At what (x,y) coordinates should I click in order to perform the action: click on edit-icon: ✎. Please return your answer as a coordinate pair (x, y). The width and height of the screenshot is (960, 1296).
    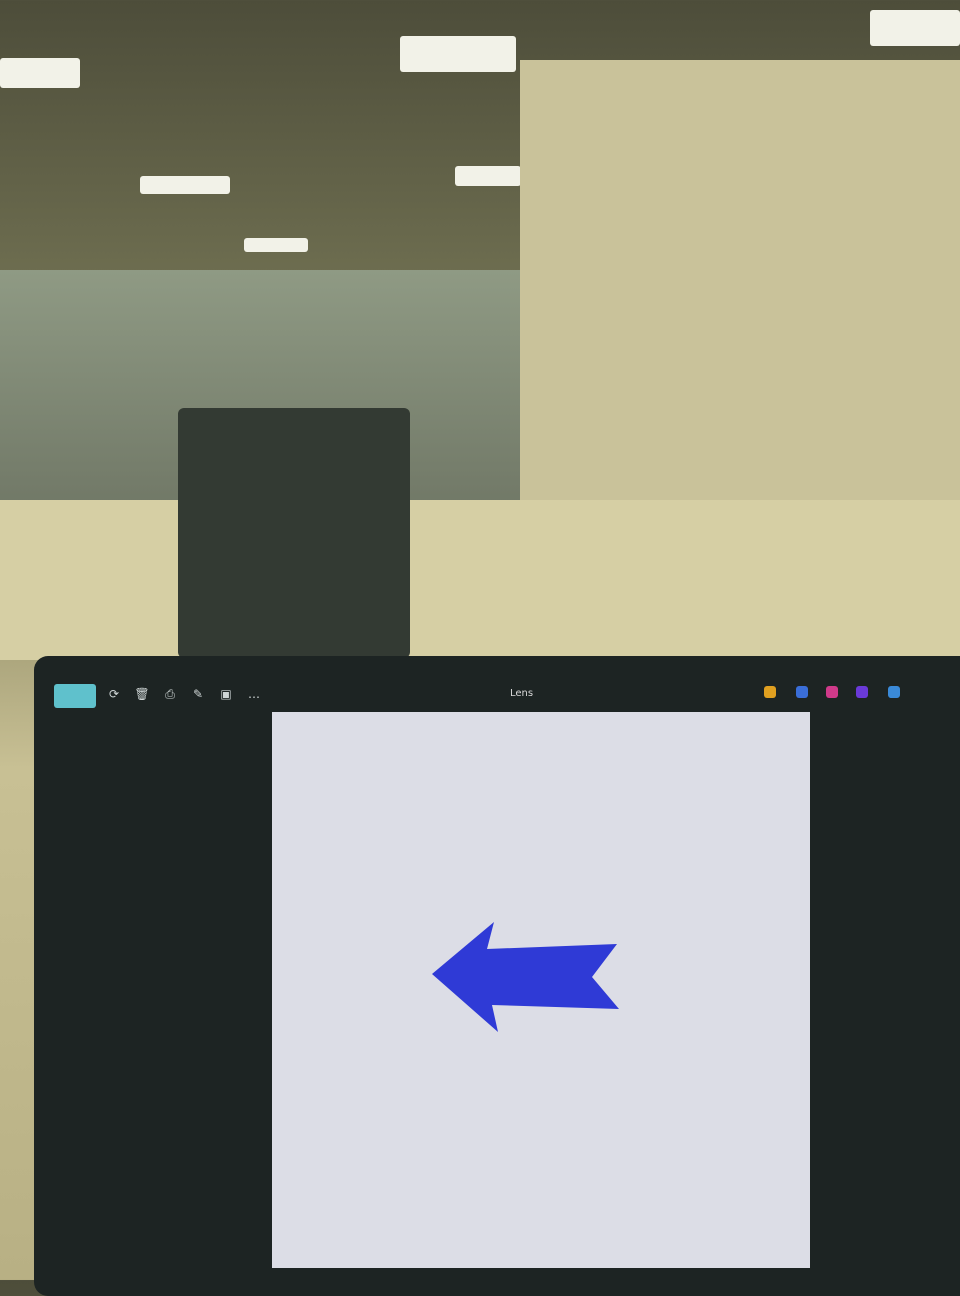
    Looking at the image, I should click on (198, 694).